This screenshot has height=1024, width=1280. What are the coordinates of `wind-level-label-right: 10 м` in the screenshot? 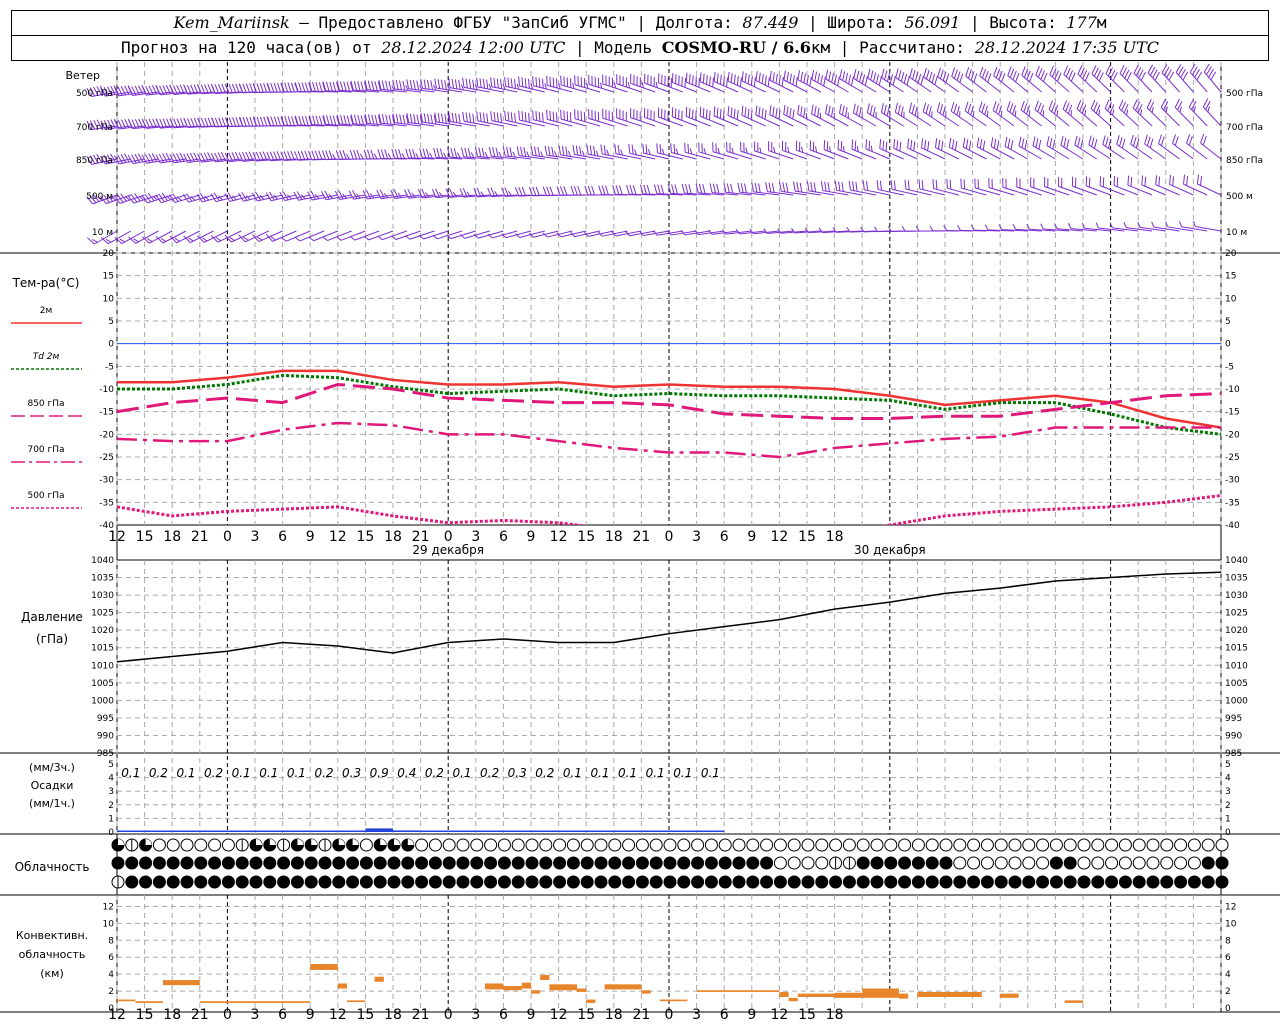 It's located at (1236, 233).